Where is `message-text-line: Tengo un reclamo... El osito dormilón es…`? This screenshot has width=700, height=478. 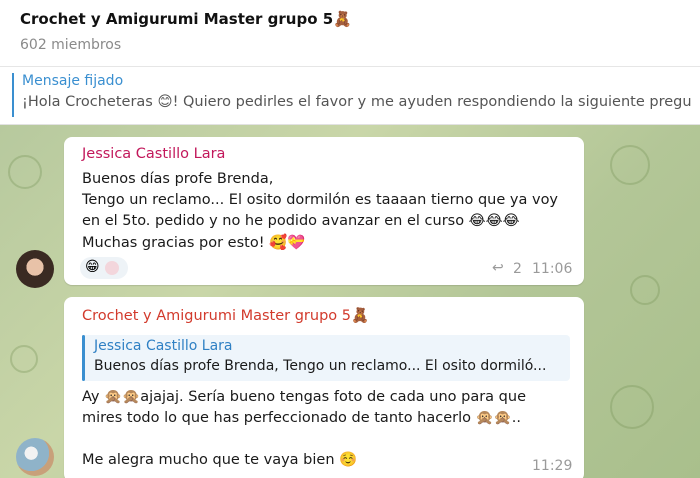
message-text-line: Tengo un reclamo... El osito dormilón es… is located at coordinates (320, 200).